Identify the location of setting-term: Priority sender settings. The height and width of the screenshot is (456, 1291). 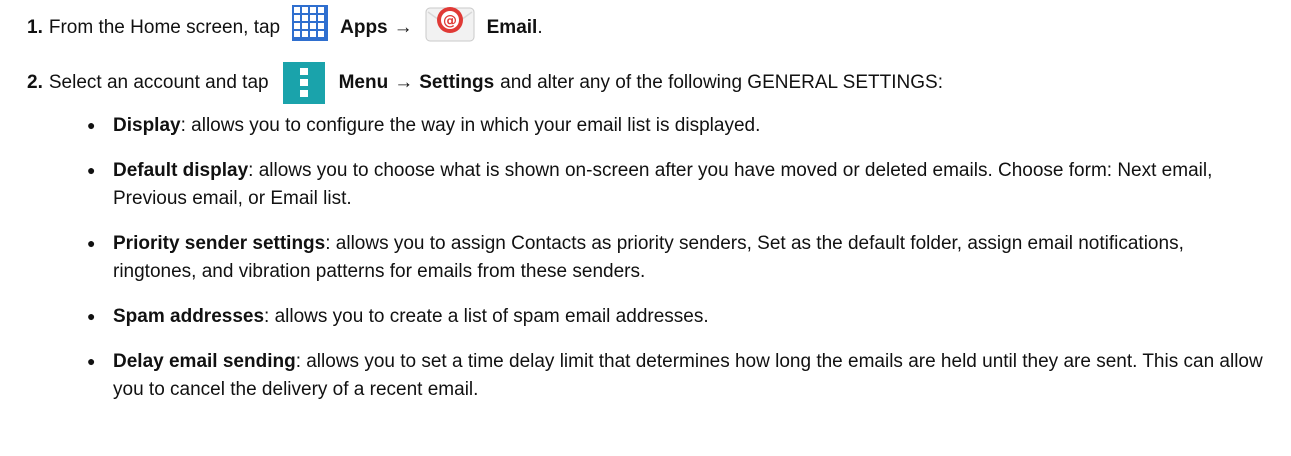
(219, 243).